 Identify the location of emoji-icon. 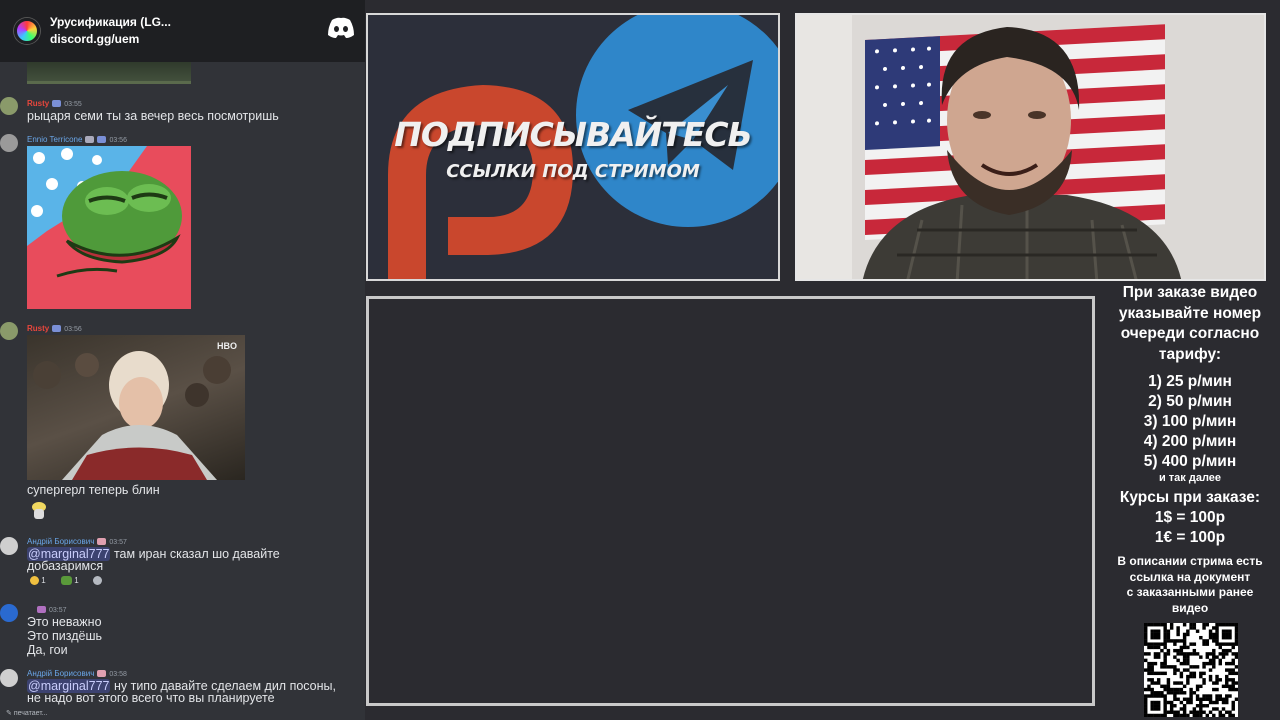
(34, 581).